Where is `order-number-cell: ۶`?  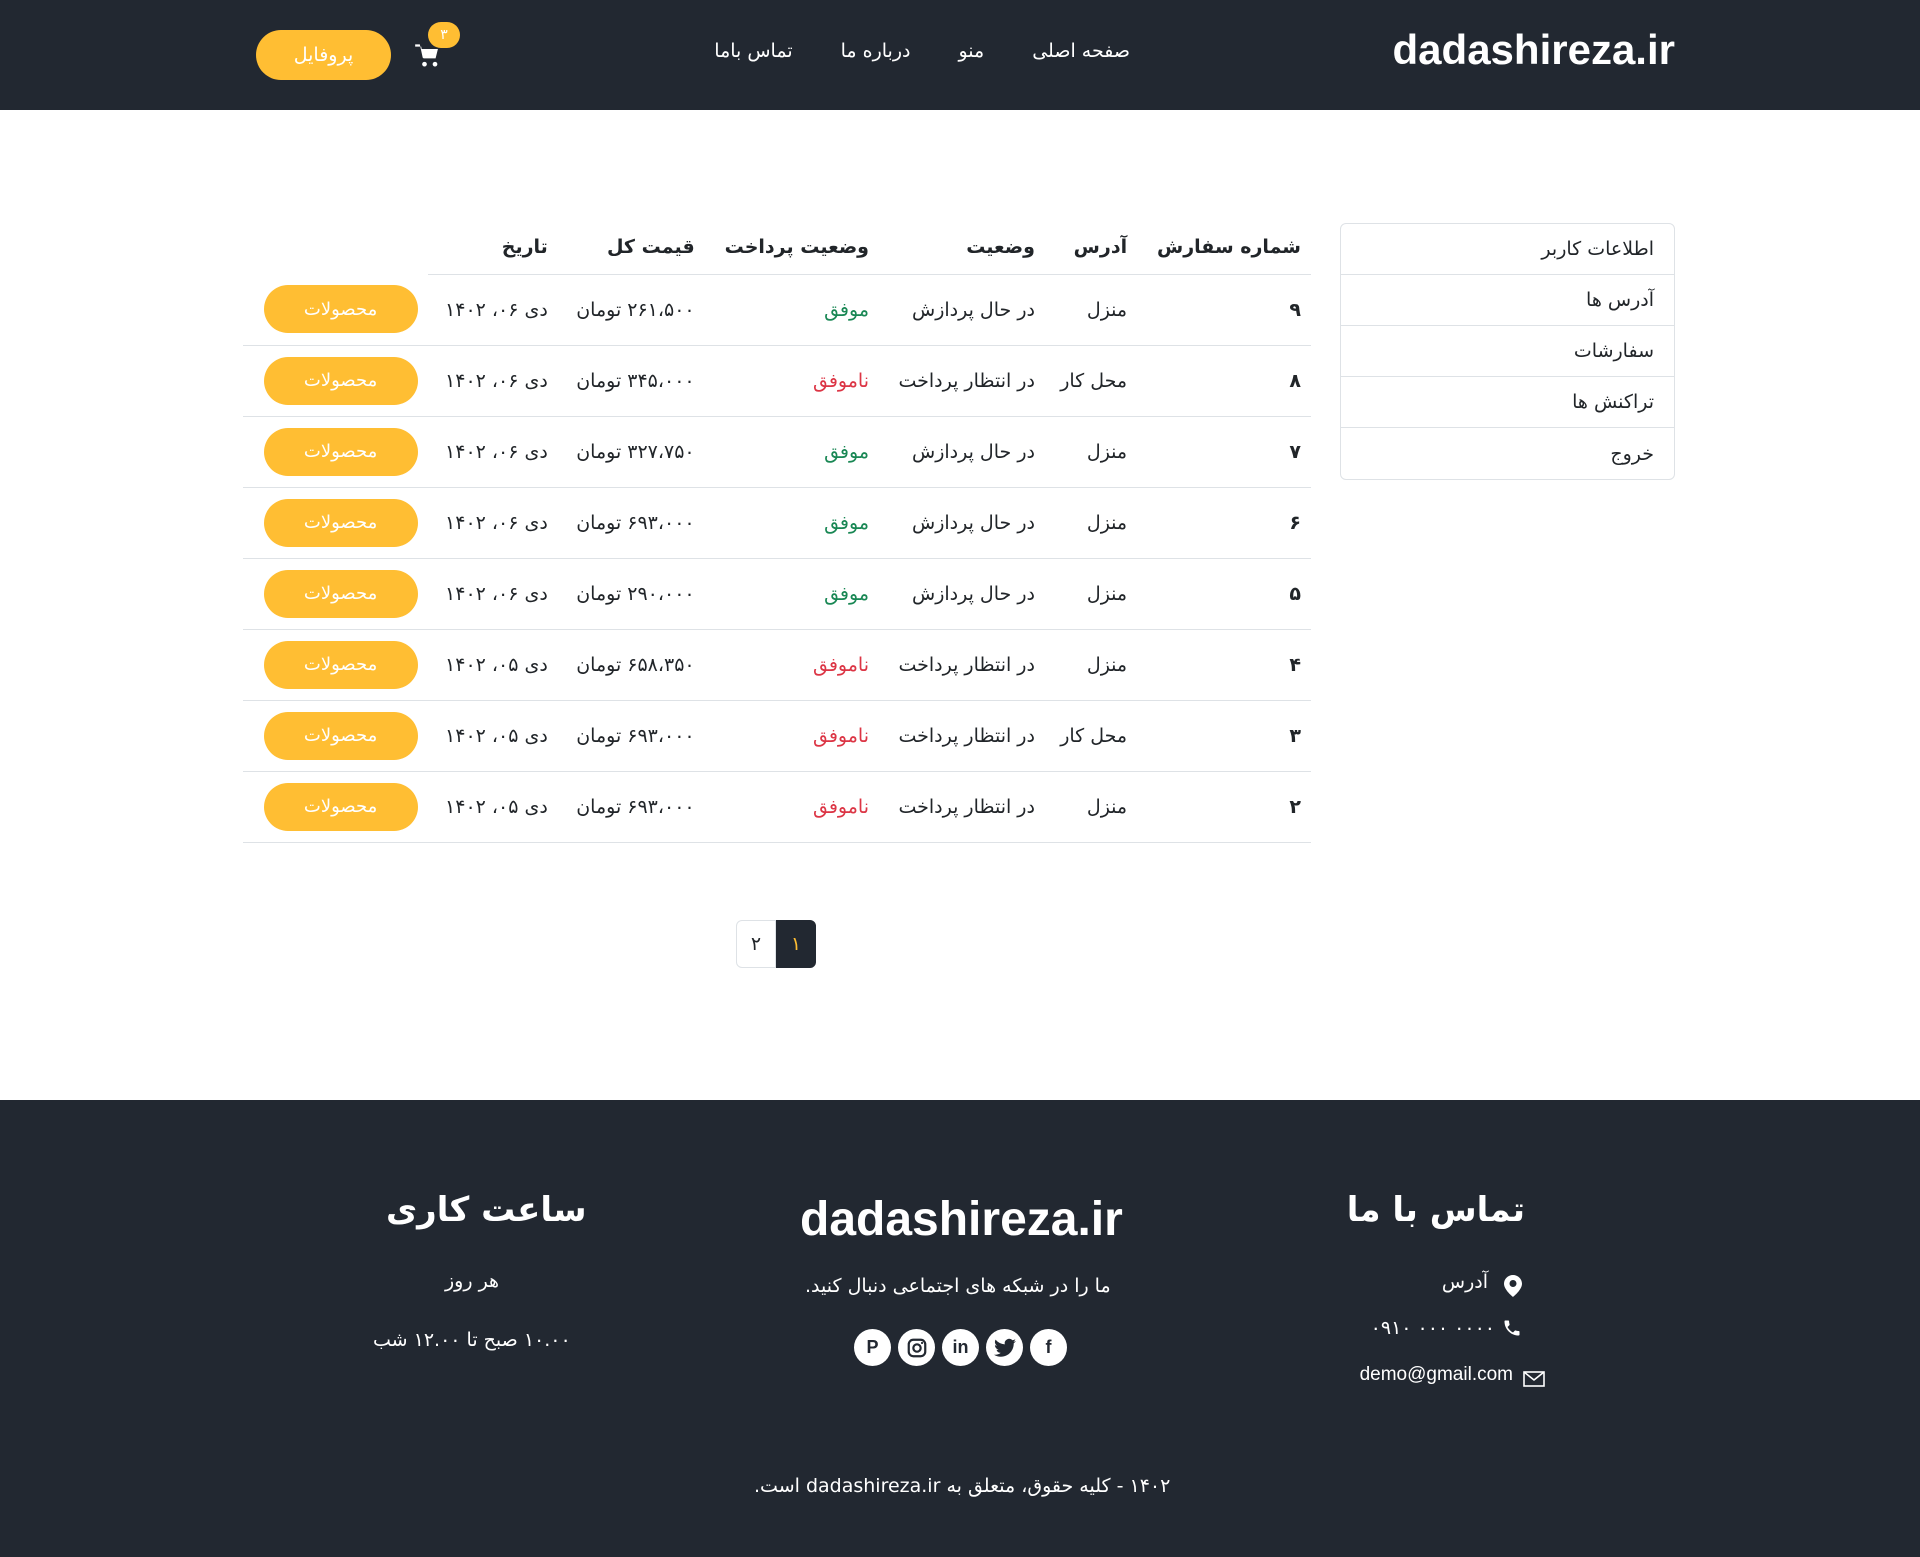
order-number-cell: ۶ is located at coordinates (1224, 523).